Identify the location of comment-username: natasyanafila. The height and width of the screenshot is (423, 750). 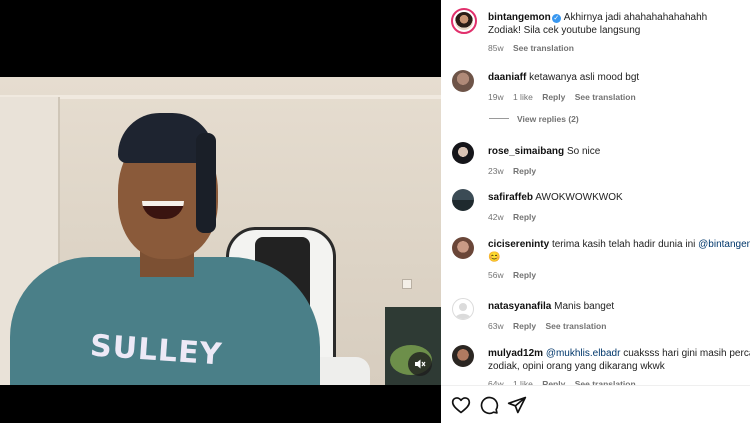
(519, 306).